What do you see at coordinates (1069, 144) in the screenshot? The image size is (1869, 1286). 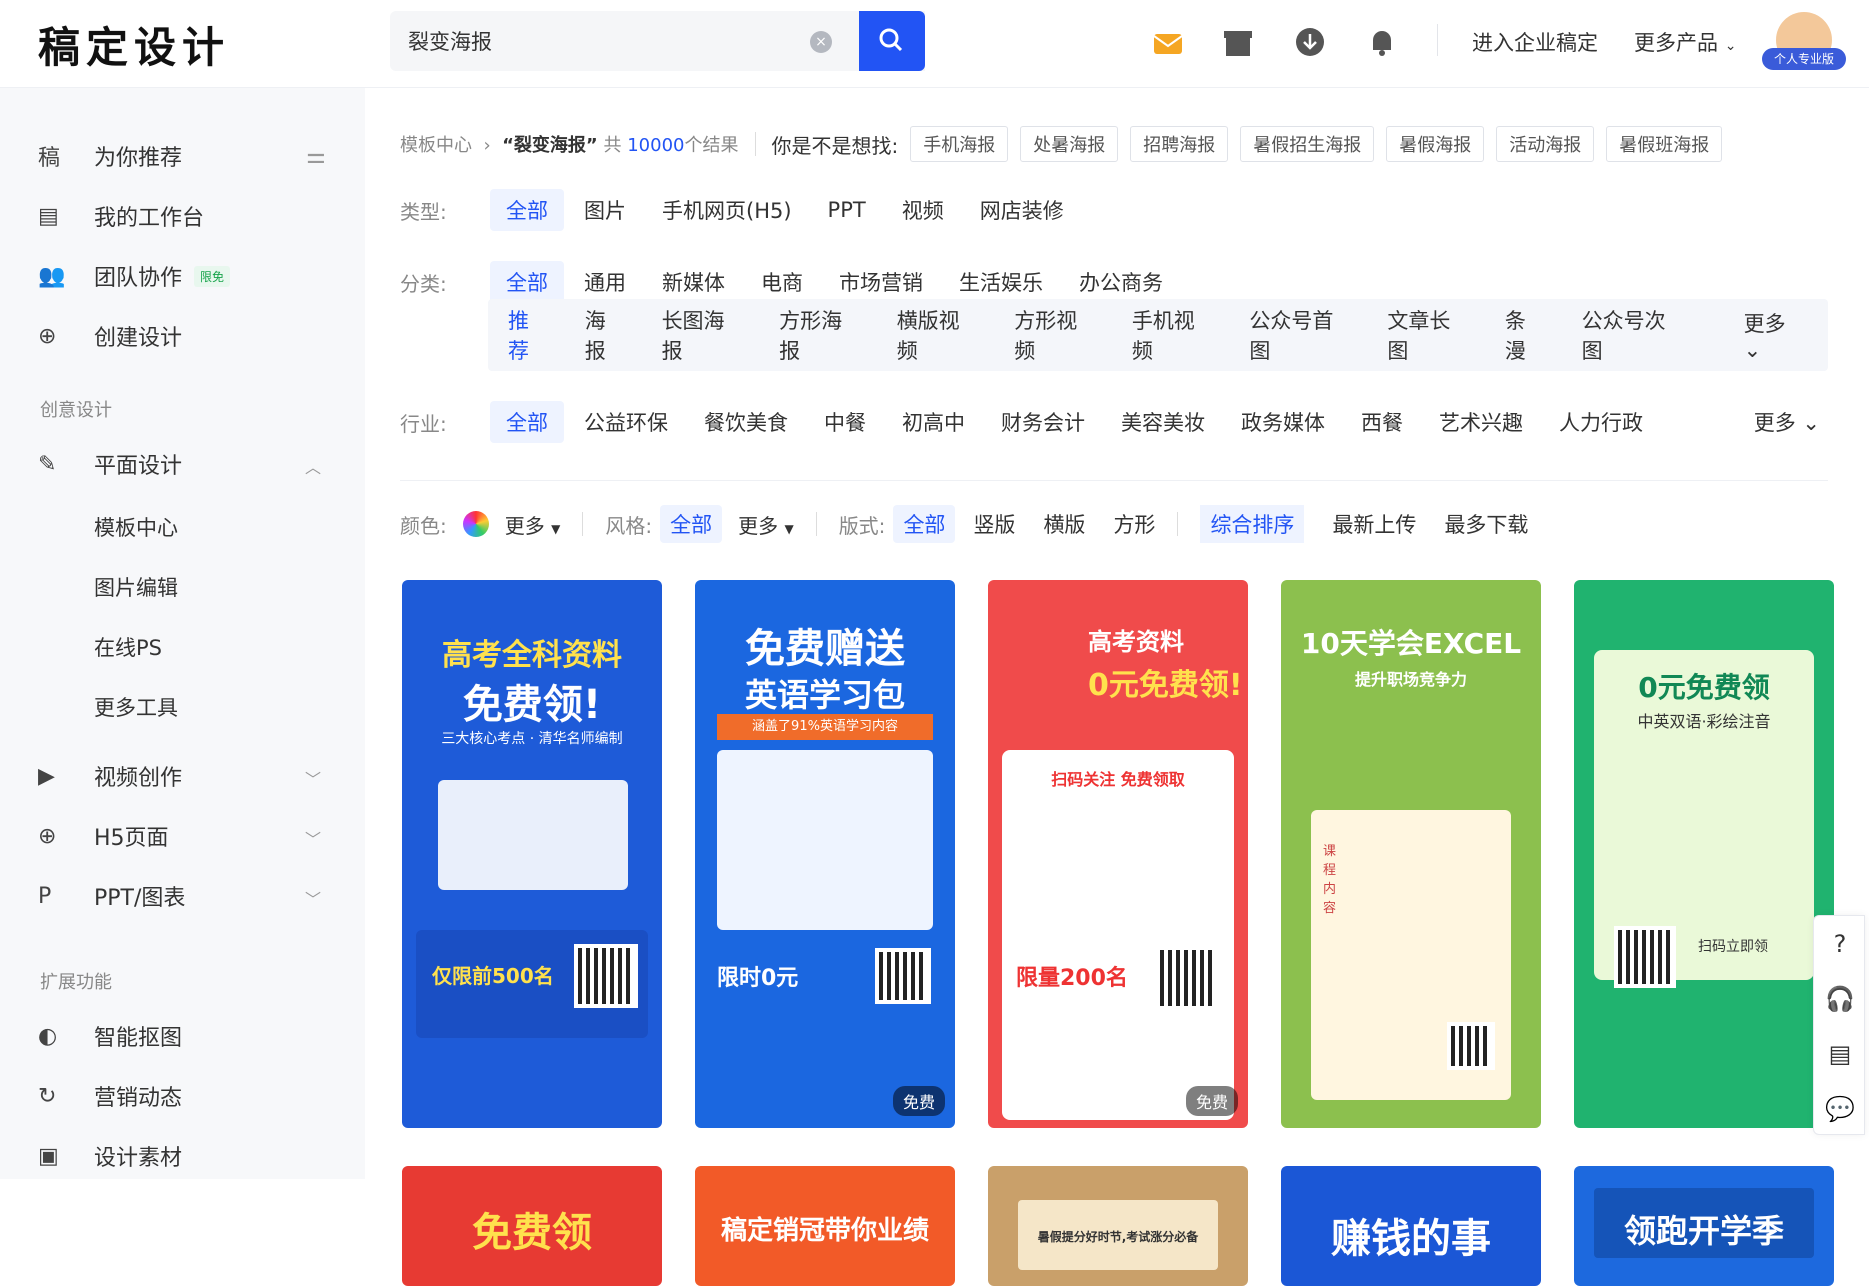 I see `suggest-keyword: 处暑海报` at bounding box center [1069, 144].